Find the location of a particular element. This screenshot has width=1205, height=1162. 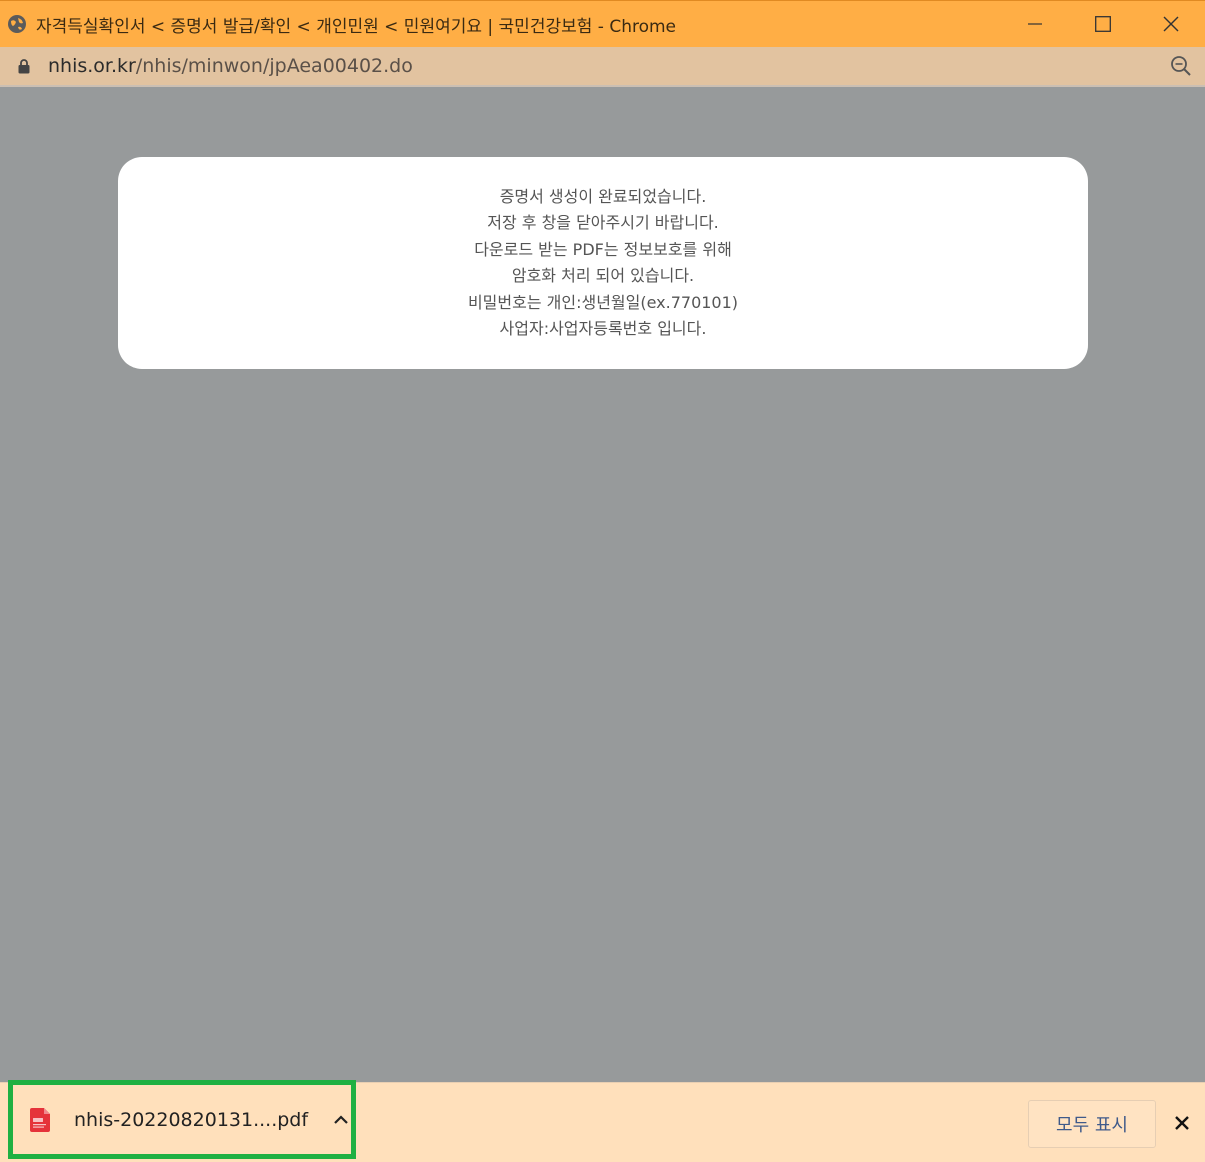

maximize-icon is located at coordinates (1103, 24).